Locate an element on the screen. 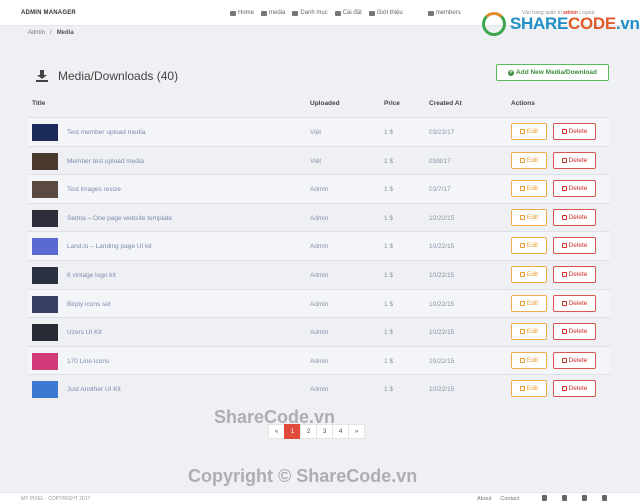 Image resolution: width=640 pixels, height=503 pixels. media-title-link: Test member upload media is located at coordinates (106, 132).